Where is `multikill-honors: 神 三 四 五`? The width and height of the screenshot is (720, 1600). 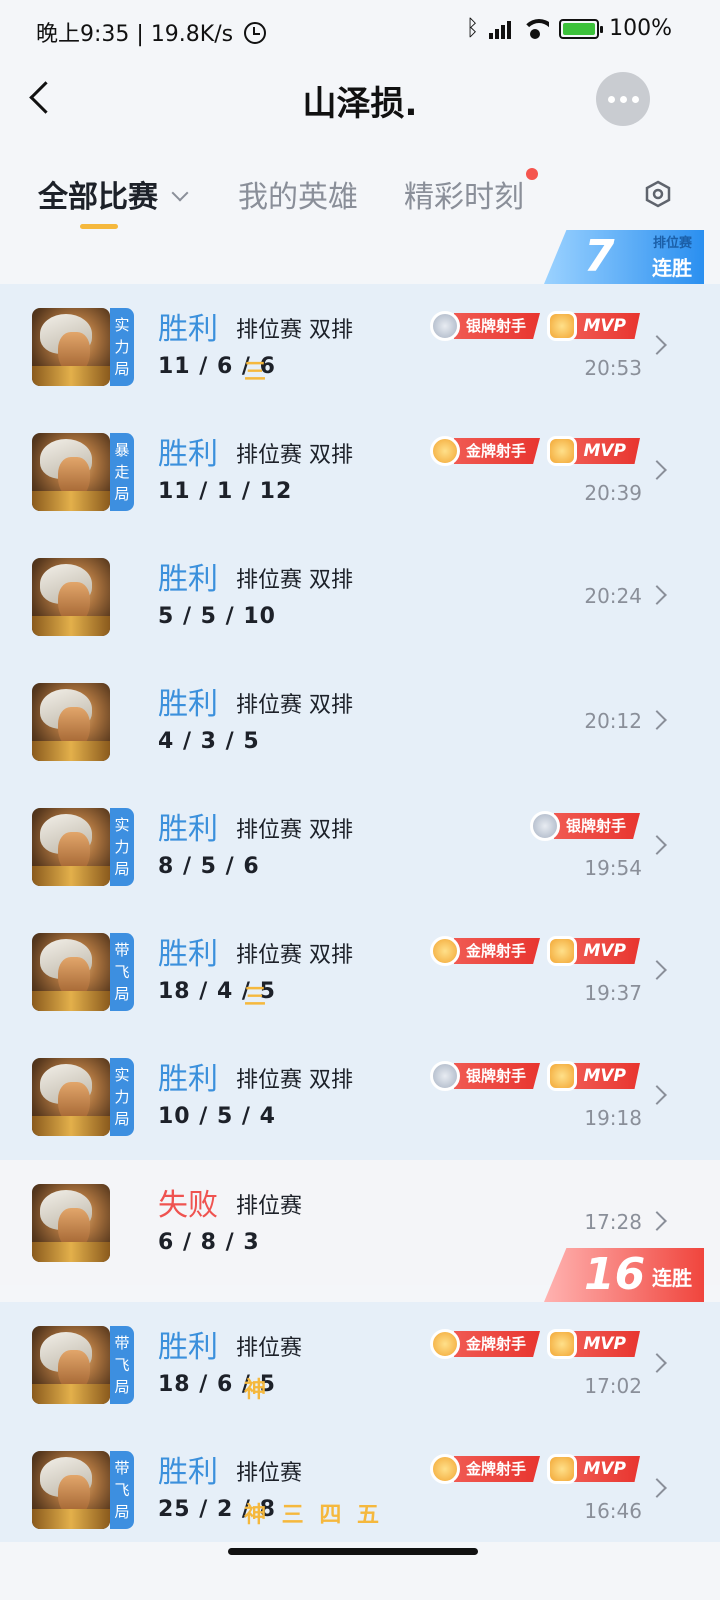 multikill-honors: 神 三 四 五 is located at coordinates (311, 1515).